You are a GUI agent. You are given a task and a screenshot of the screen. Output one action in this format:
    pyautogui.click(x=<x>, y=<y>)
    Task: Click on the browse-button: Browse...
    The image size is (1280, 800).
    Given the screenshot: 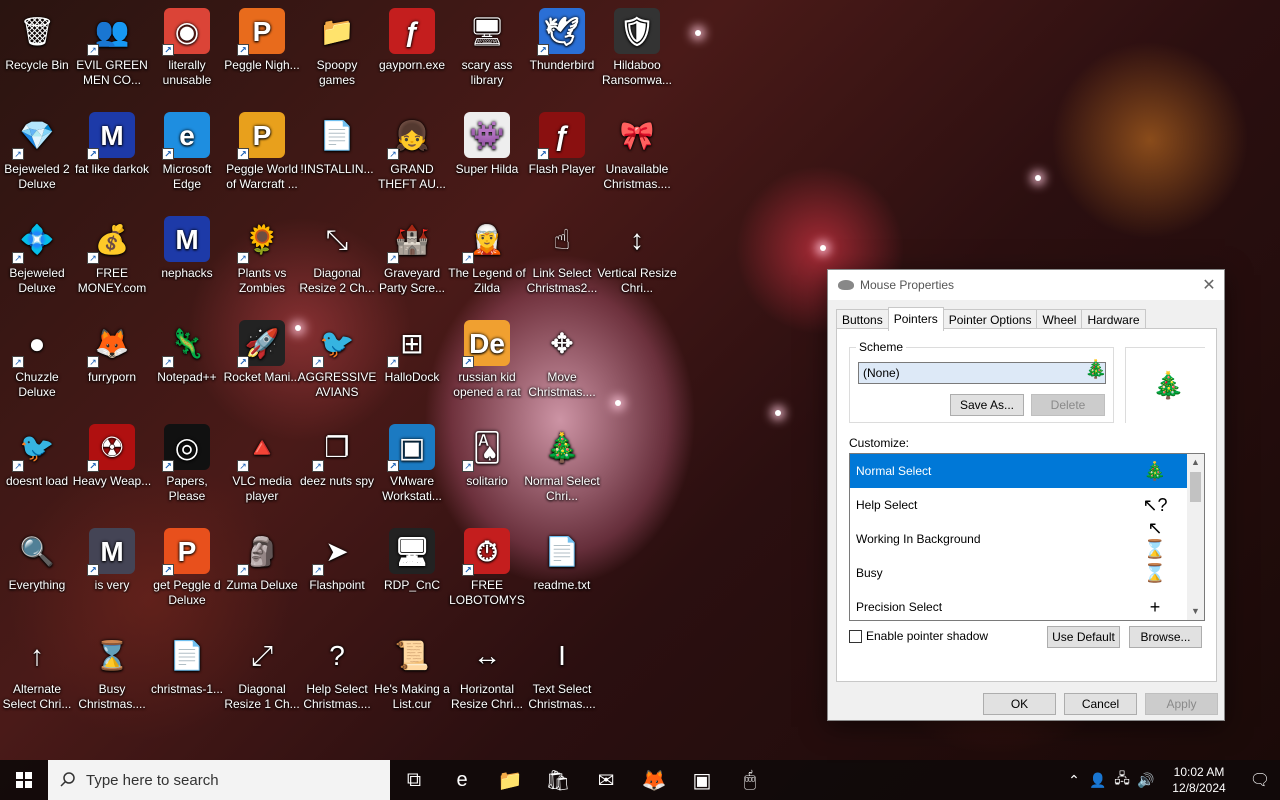 What is the action you would take?
    pyautogui.click(x=1165, y=637)
    